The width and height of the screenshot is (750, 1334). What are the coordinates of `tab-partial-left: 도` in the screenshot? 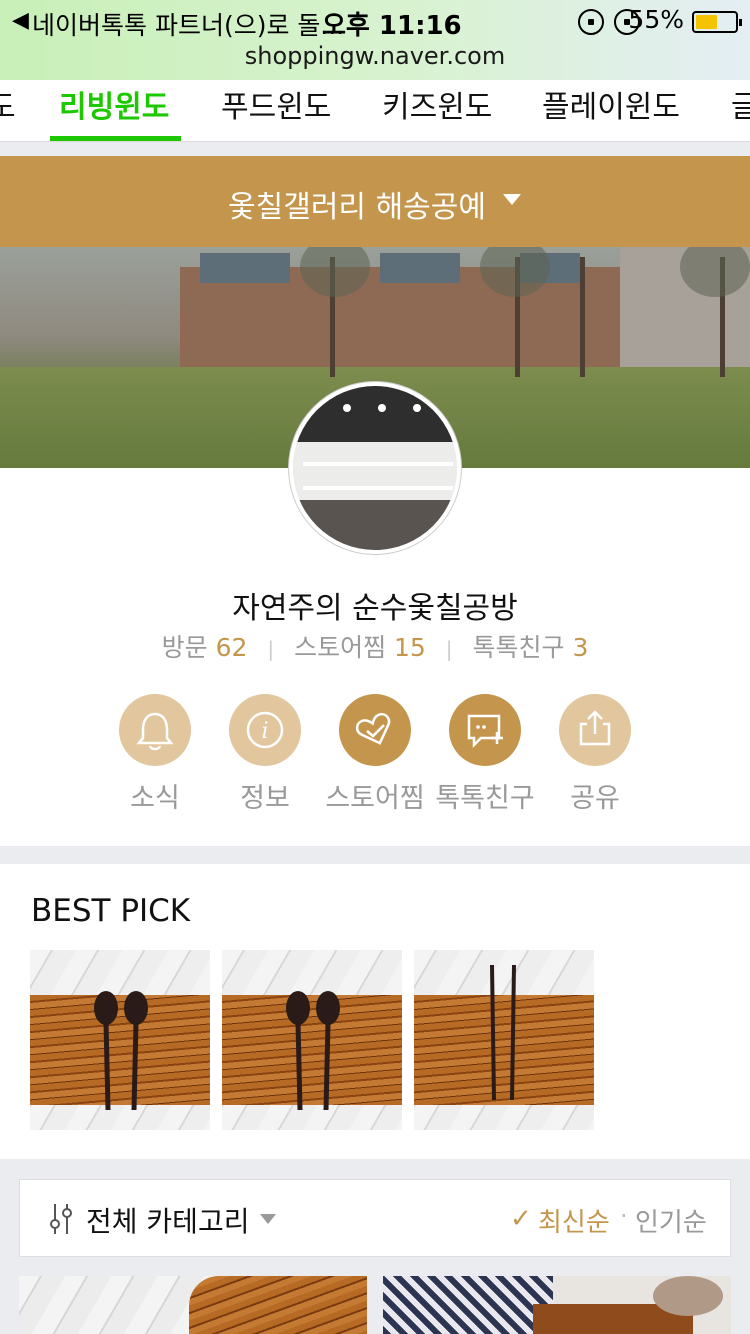 It's located at (8, 104).